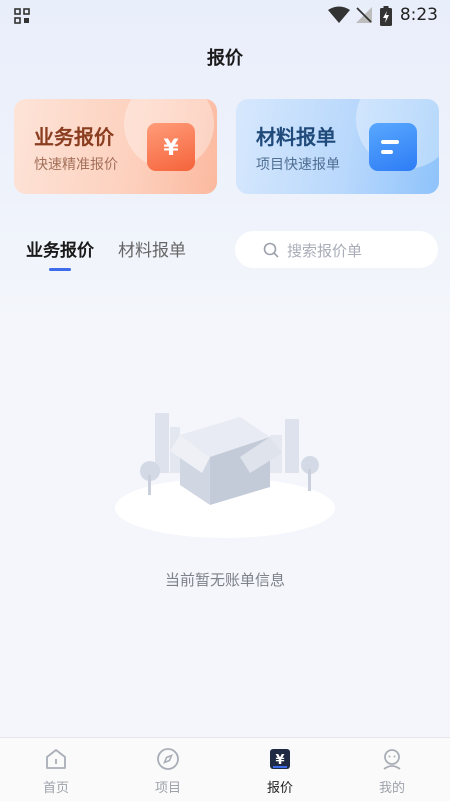  Describe the element at coordinates (279, 788) in the screenshot. I see `nav-label: 报价` at that location.